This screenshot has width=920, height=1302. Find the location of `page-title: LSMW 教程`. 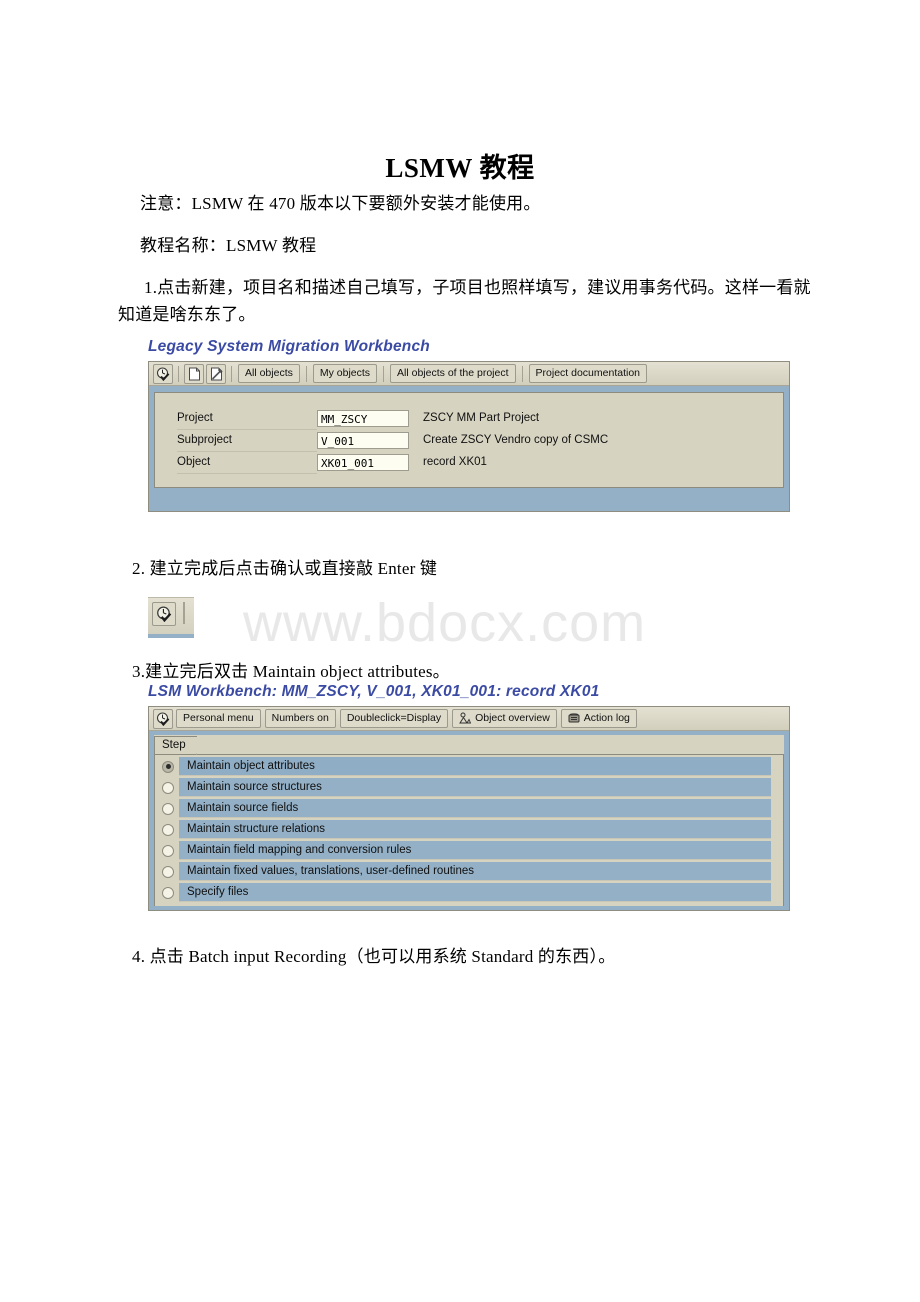

page-title: LSMW 教程 is located at coordinates (460, 168).